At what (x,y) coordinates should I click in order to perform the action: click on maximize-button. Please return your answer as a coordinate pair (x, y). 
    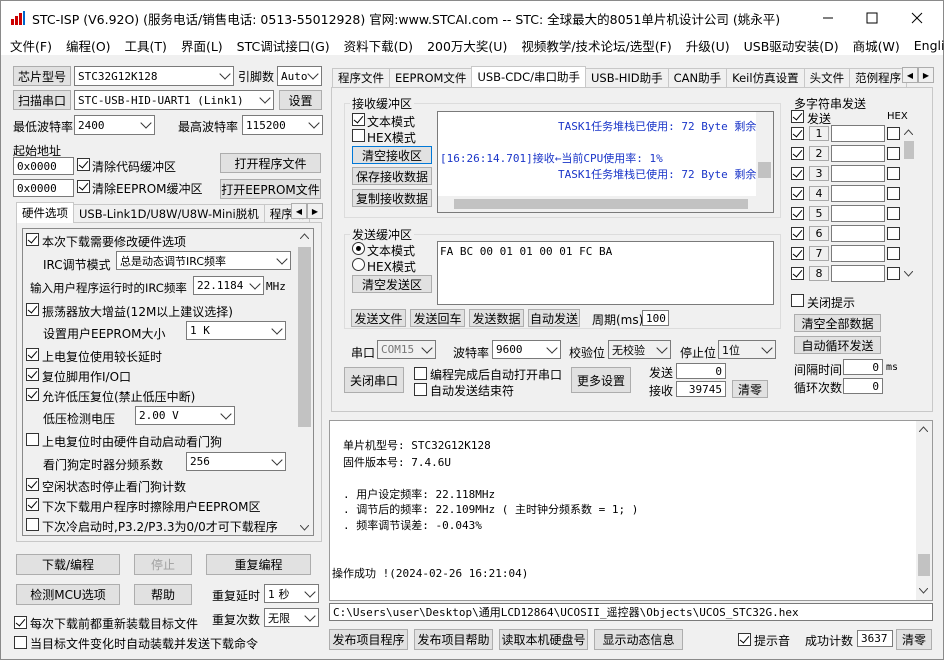
    Looking at the image, I should click on (872, 18).